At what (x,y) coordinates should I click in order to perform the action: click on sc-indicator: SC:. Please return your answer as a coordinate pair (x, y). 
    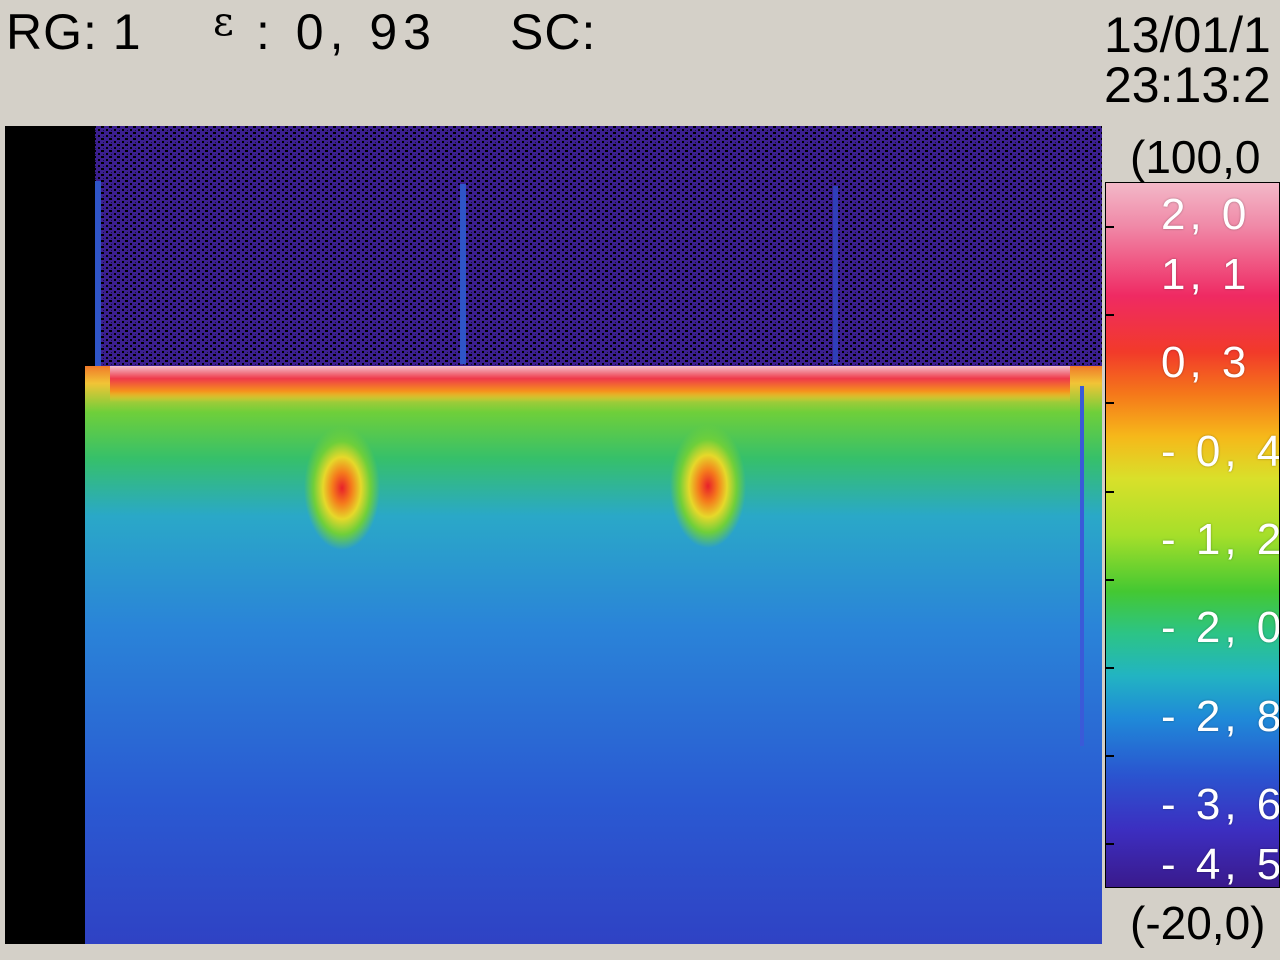
    Looking at the image, I should click on (553, 32).